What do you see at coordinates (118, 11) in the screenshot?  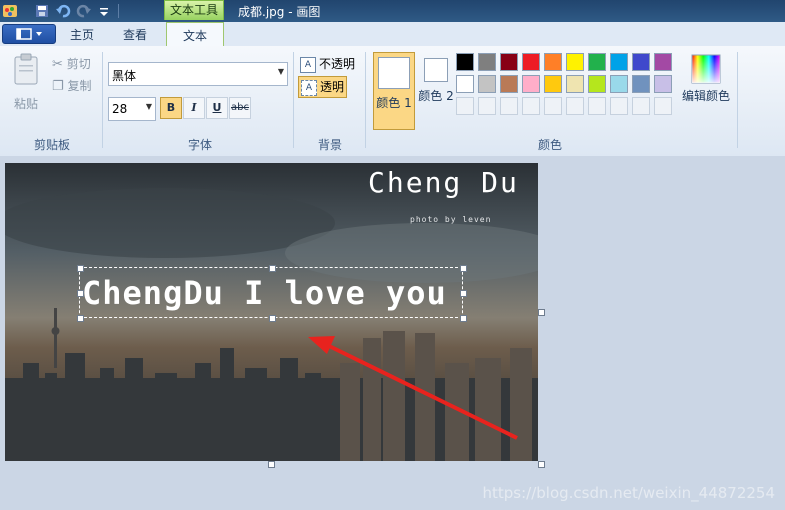 I see `separator` at bounding box center [118, 11].